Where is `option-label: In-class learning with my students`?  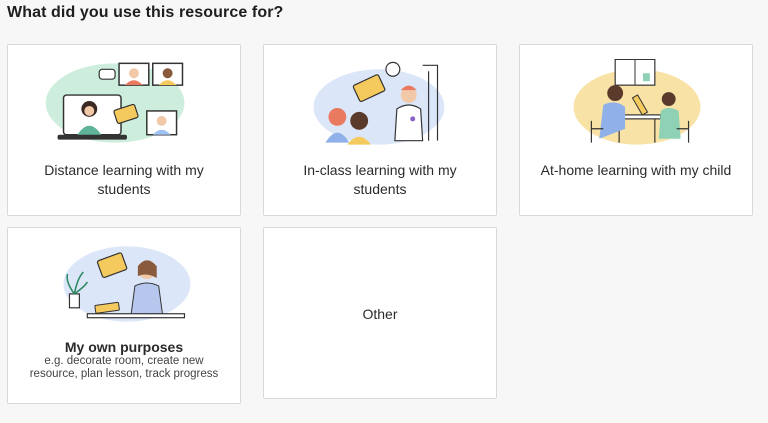
option-label: In-class learning with my students is located at coordinates (380, 179).